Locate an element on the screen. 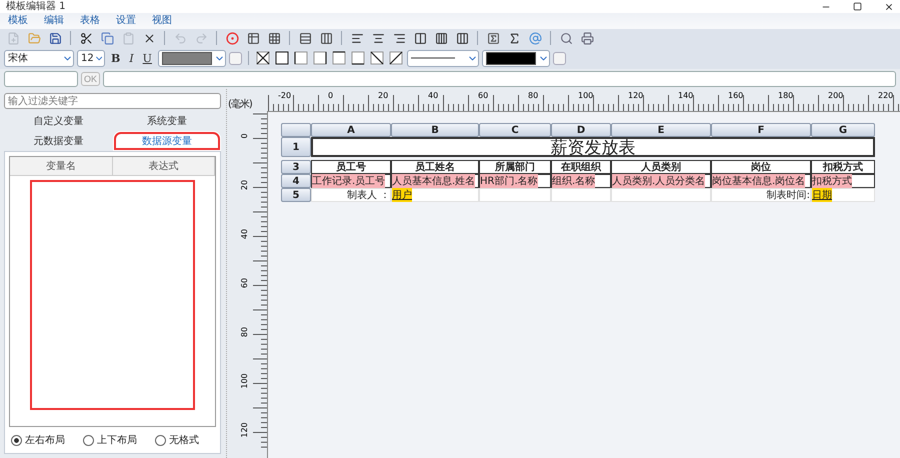 This screenshot has width=900, height=458. field-tag: 人员类别.人员分类名 is located at coordinates (659, 181).